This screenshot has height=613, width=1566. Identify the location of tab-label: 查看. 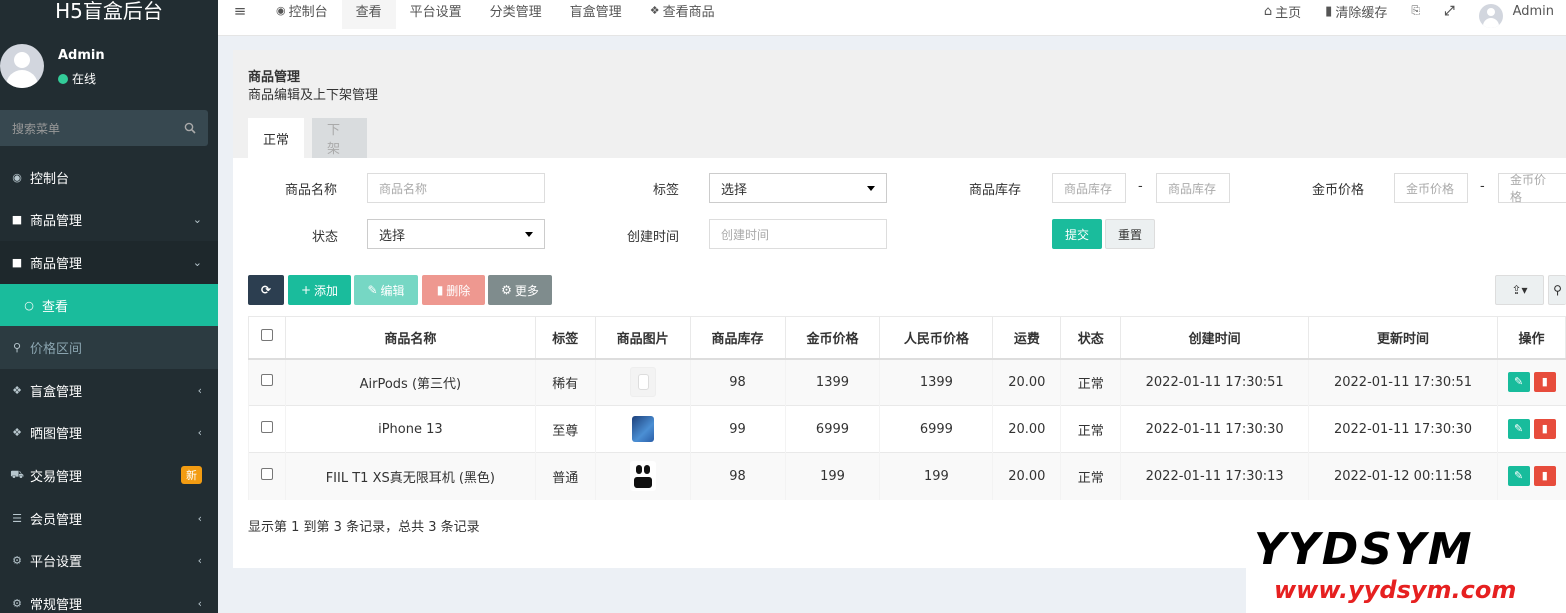
(368, 12).